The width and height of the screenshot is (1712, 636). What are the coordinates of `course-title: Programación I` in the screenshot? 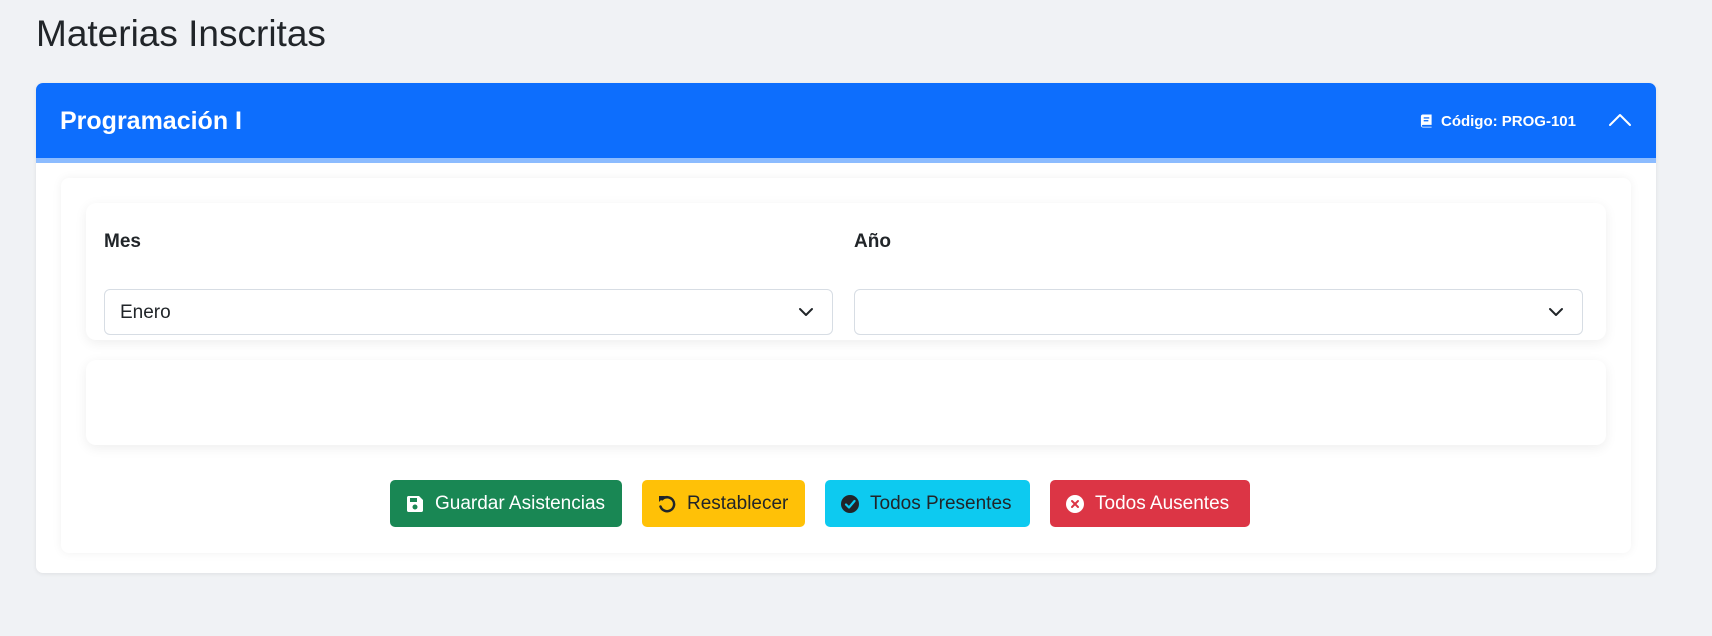 It's located at (151, 121).